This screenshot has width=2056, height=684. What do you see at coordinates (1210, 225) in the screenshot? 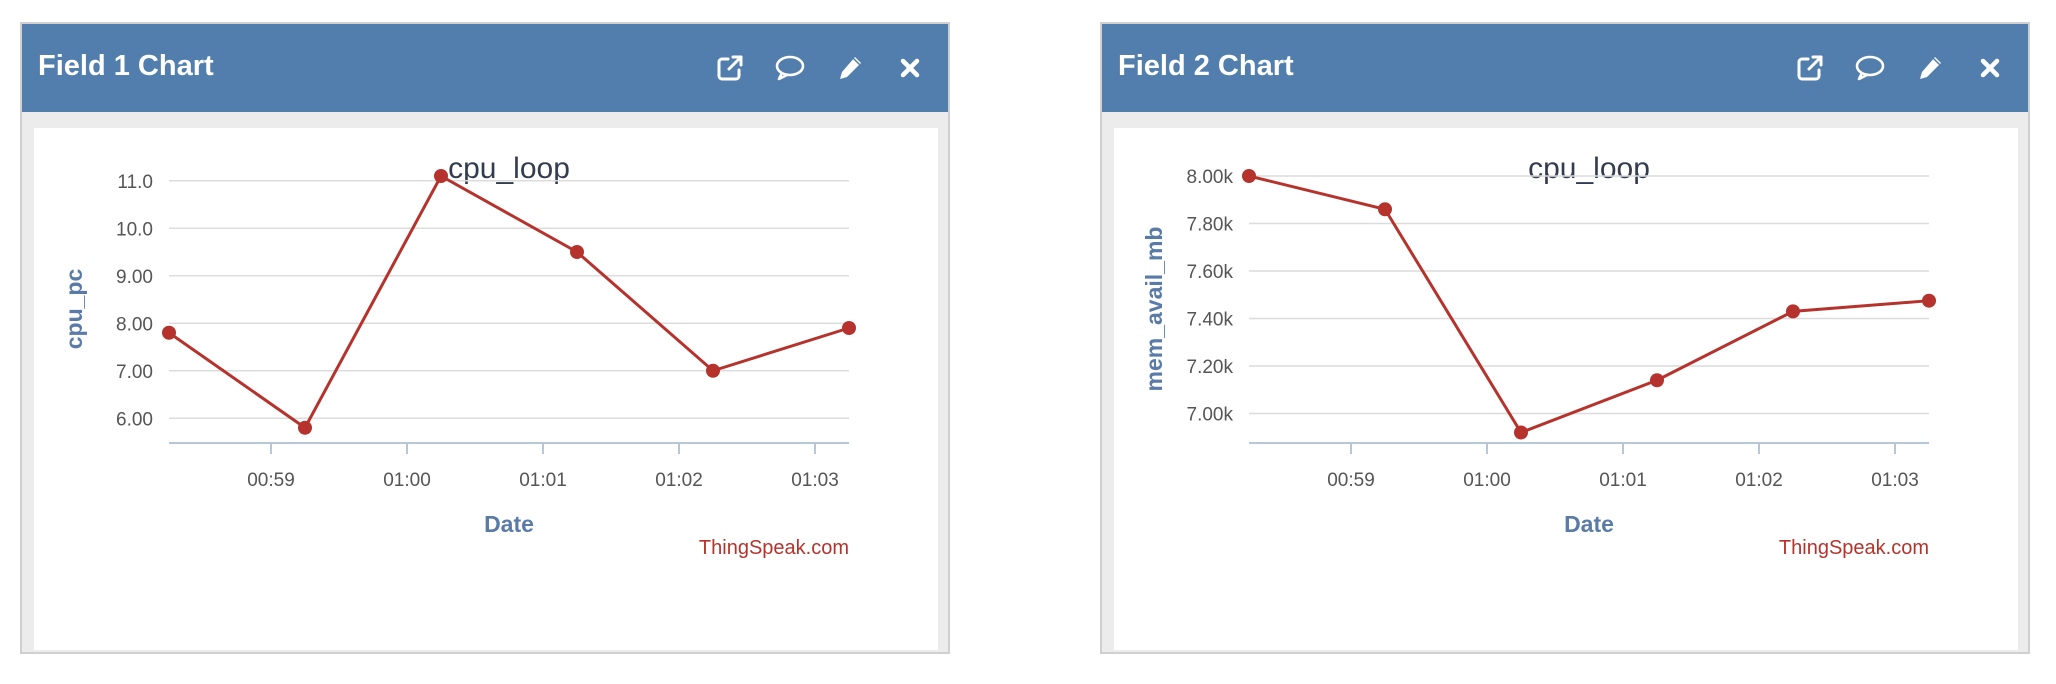
I see `y-tick-label: 7.80k` at bounding box center [1210, 225].